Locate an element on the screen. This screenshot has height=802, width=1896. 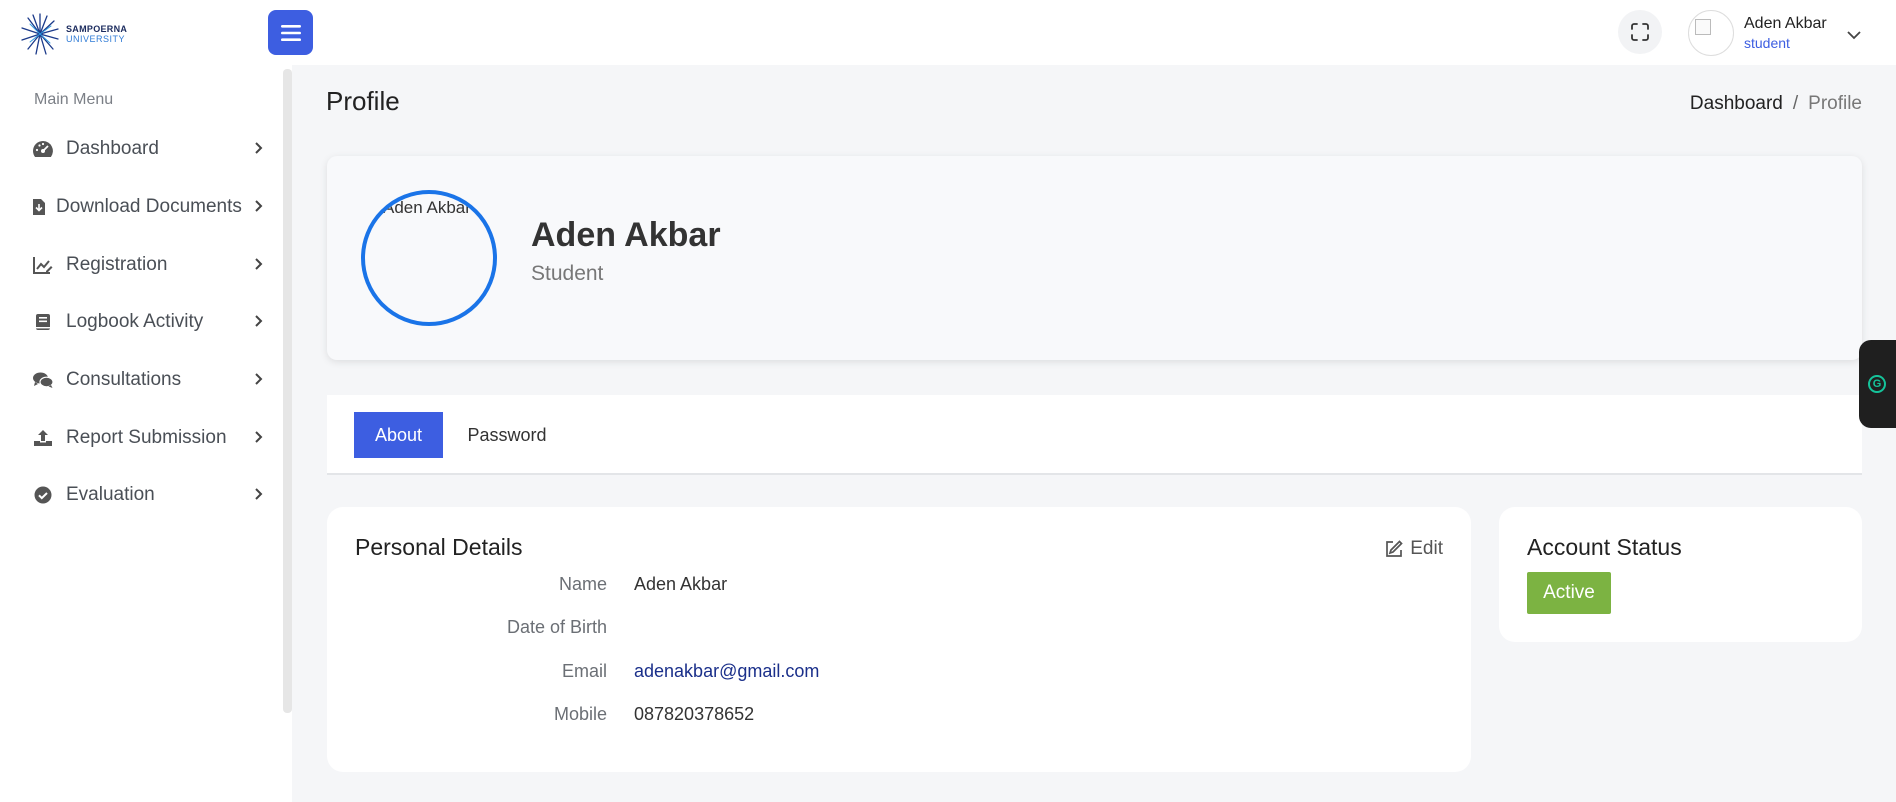
breadcrumb-current: Profile is located at coordinates (1835, 103).